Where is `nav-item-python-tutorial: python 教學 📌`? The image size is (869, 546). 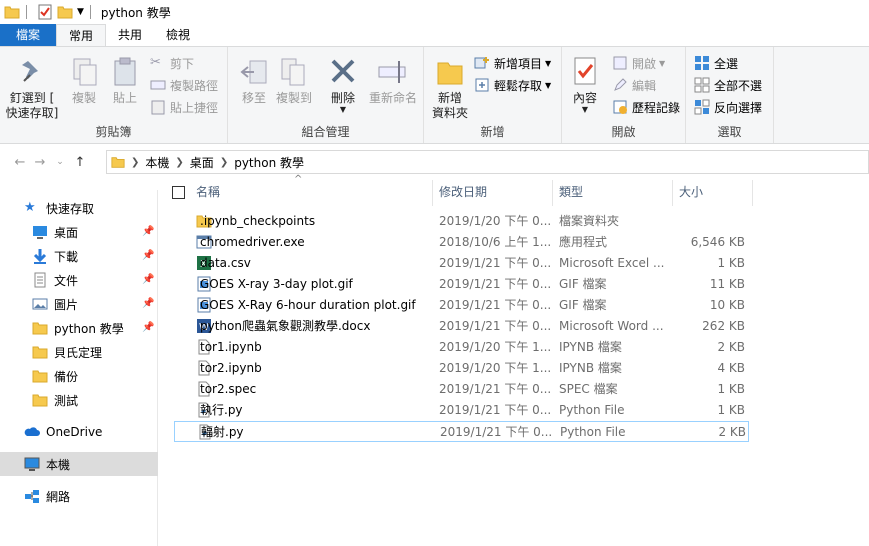 nav-item-python-tutorial: python 教學 📌 is located at coordinates (79, 328).